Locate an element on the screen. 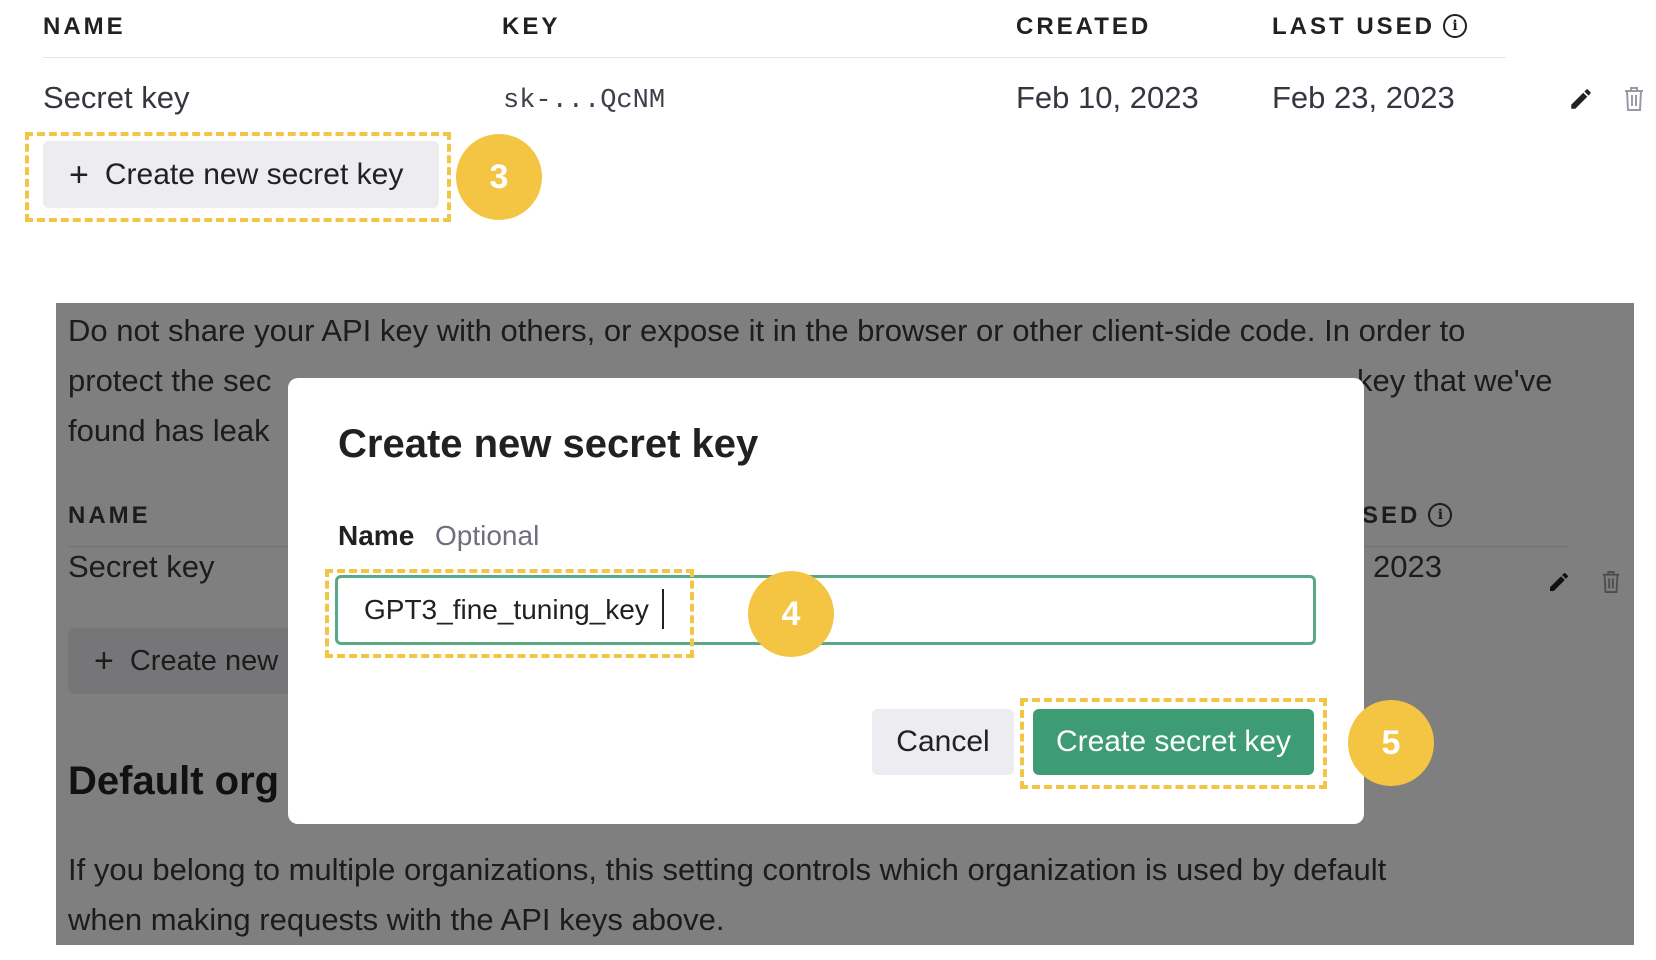 The height and width of the screenshot is (960, 1656). column-header-last-used: LAST USED i is located at coordinates (1370, 27).